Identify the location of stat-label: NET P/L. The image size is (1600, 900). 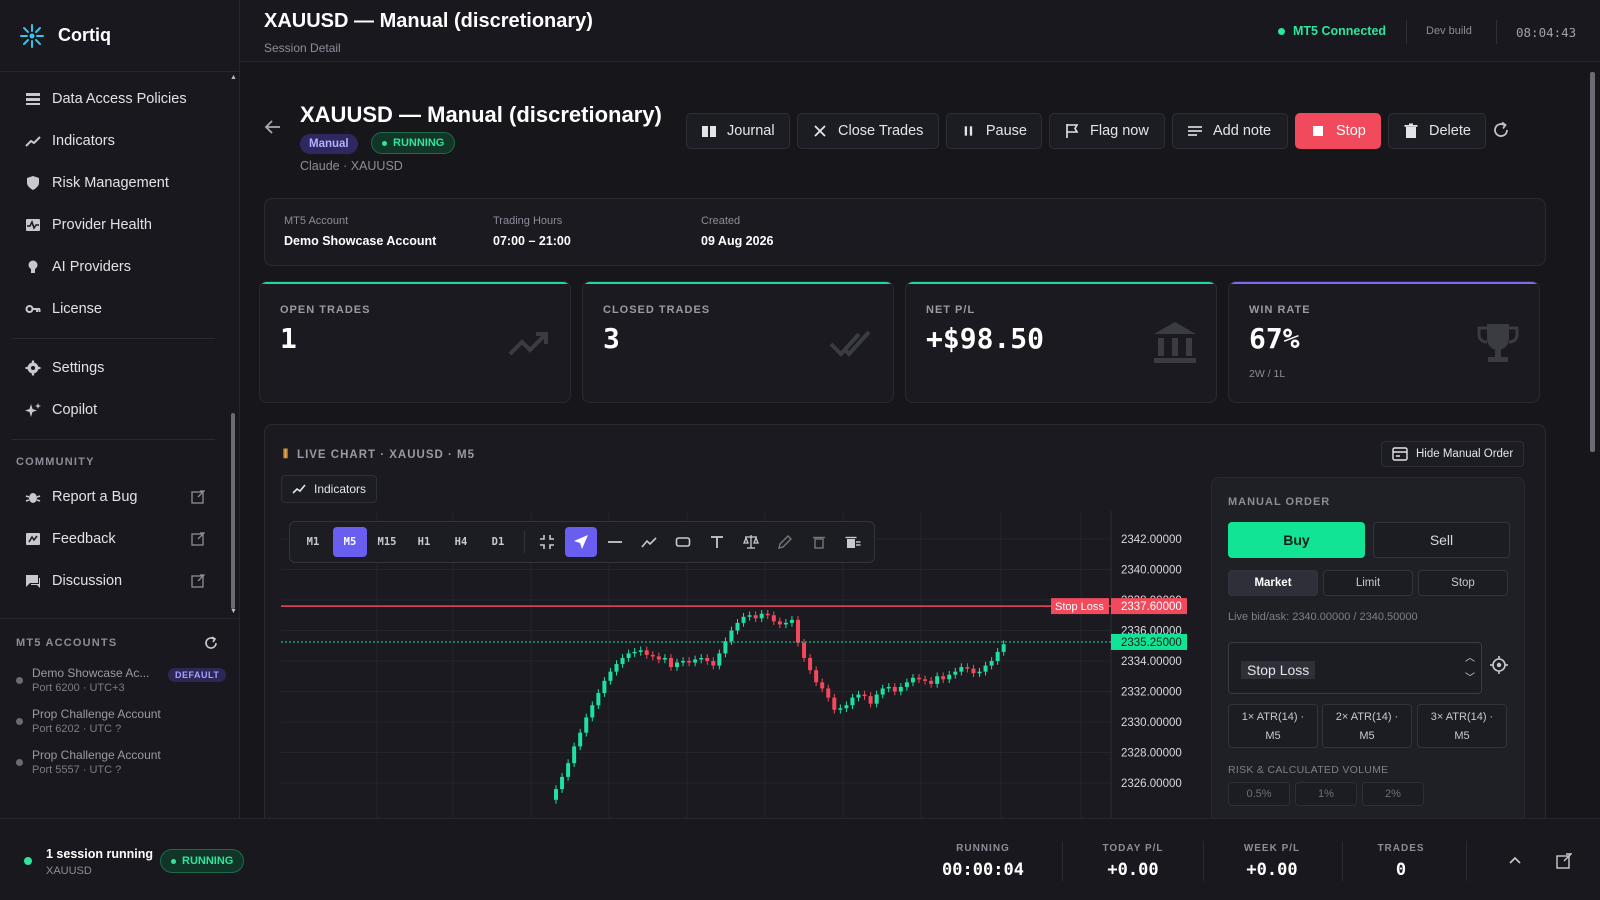
(951, 310).